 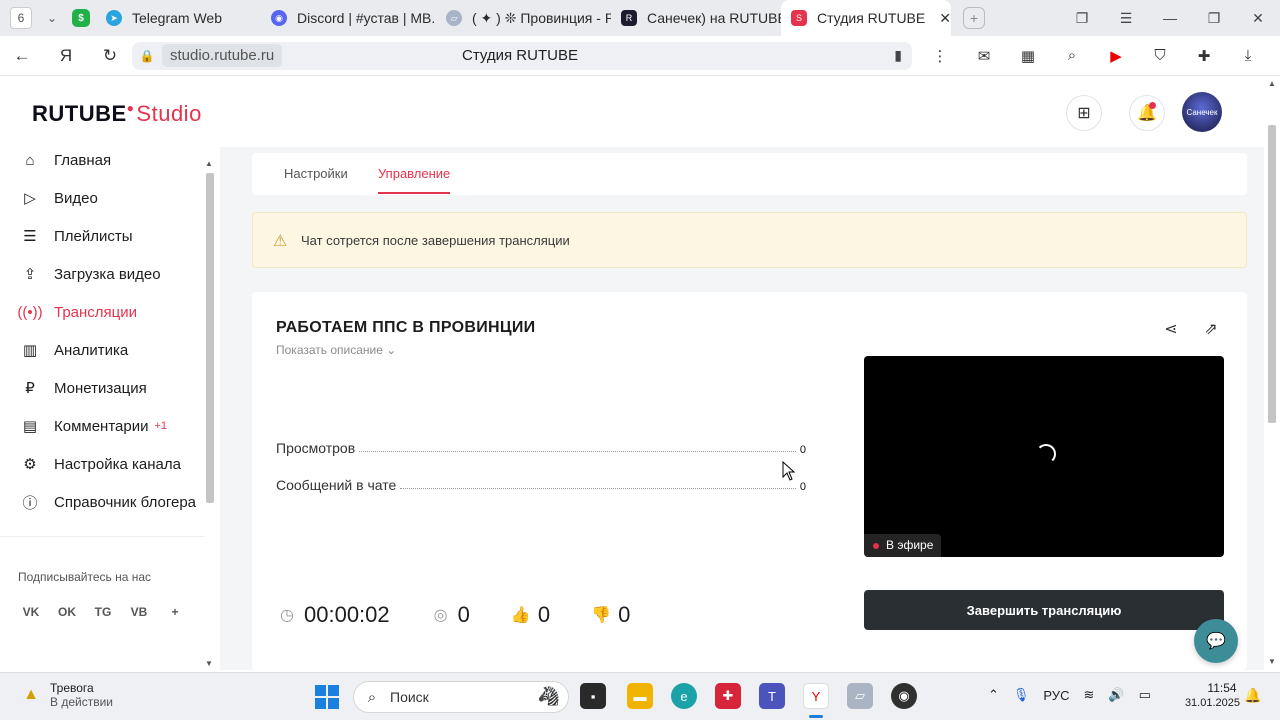 What do you see at coordinates (1216, 641) in the screenshot?
I see `support-chat-button: 💬` at bounding box center [1216, 641].